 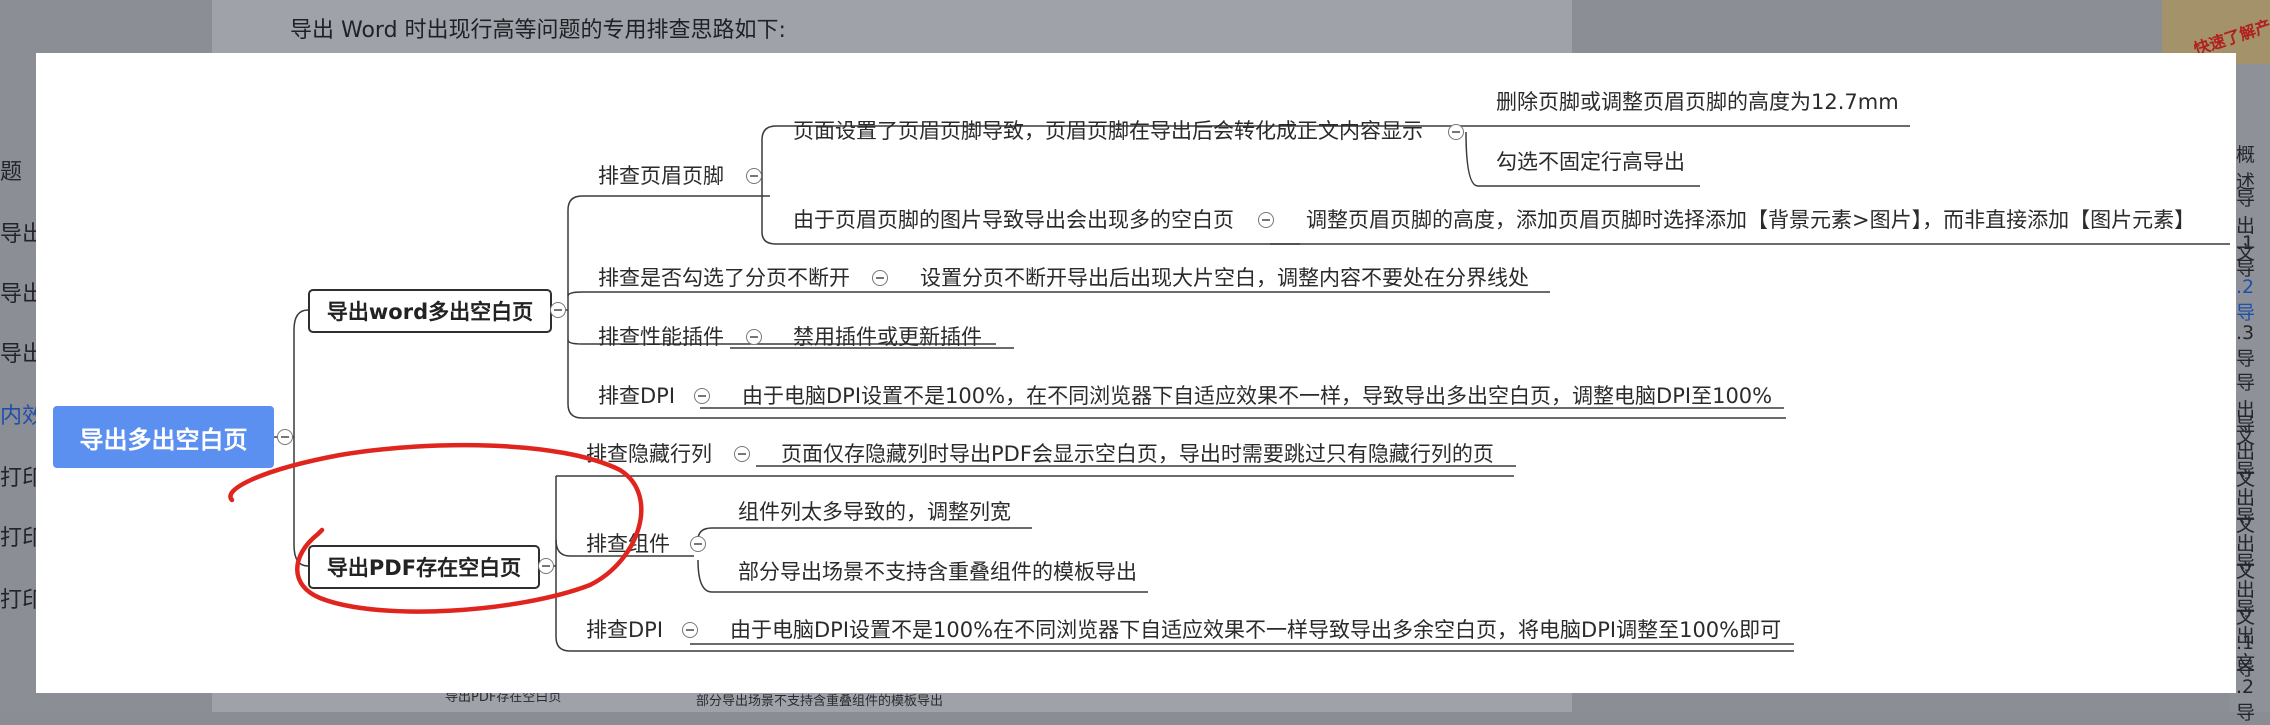 What do you see at coordinates (163, 437) in the screenshot?
I see `mindmap-root-node: 导出多出空白页` at bounding box center [163, 437].